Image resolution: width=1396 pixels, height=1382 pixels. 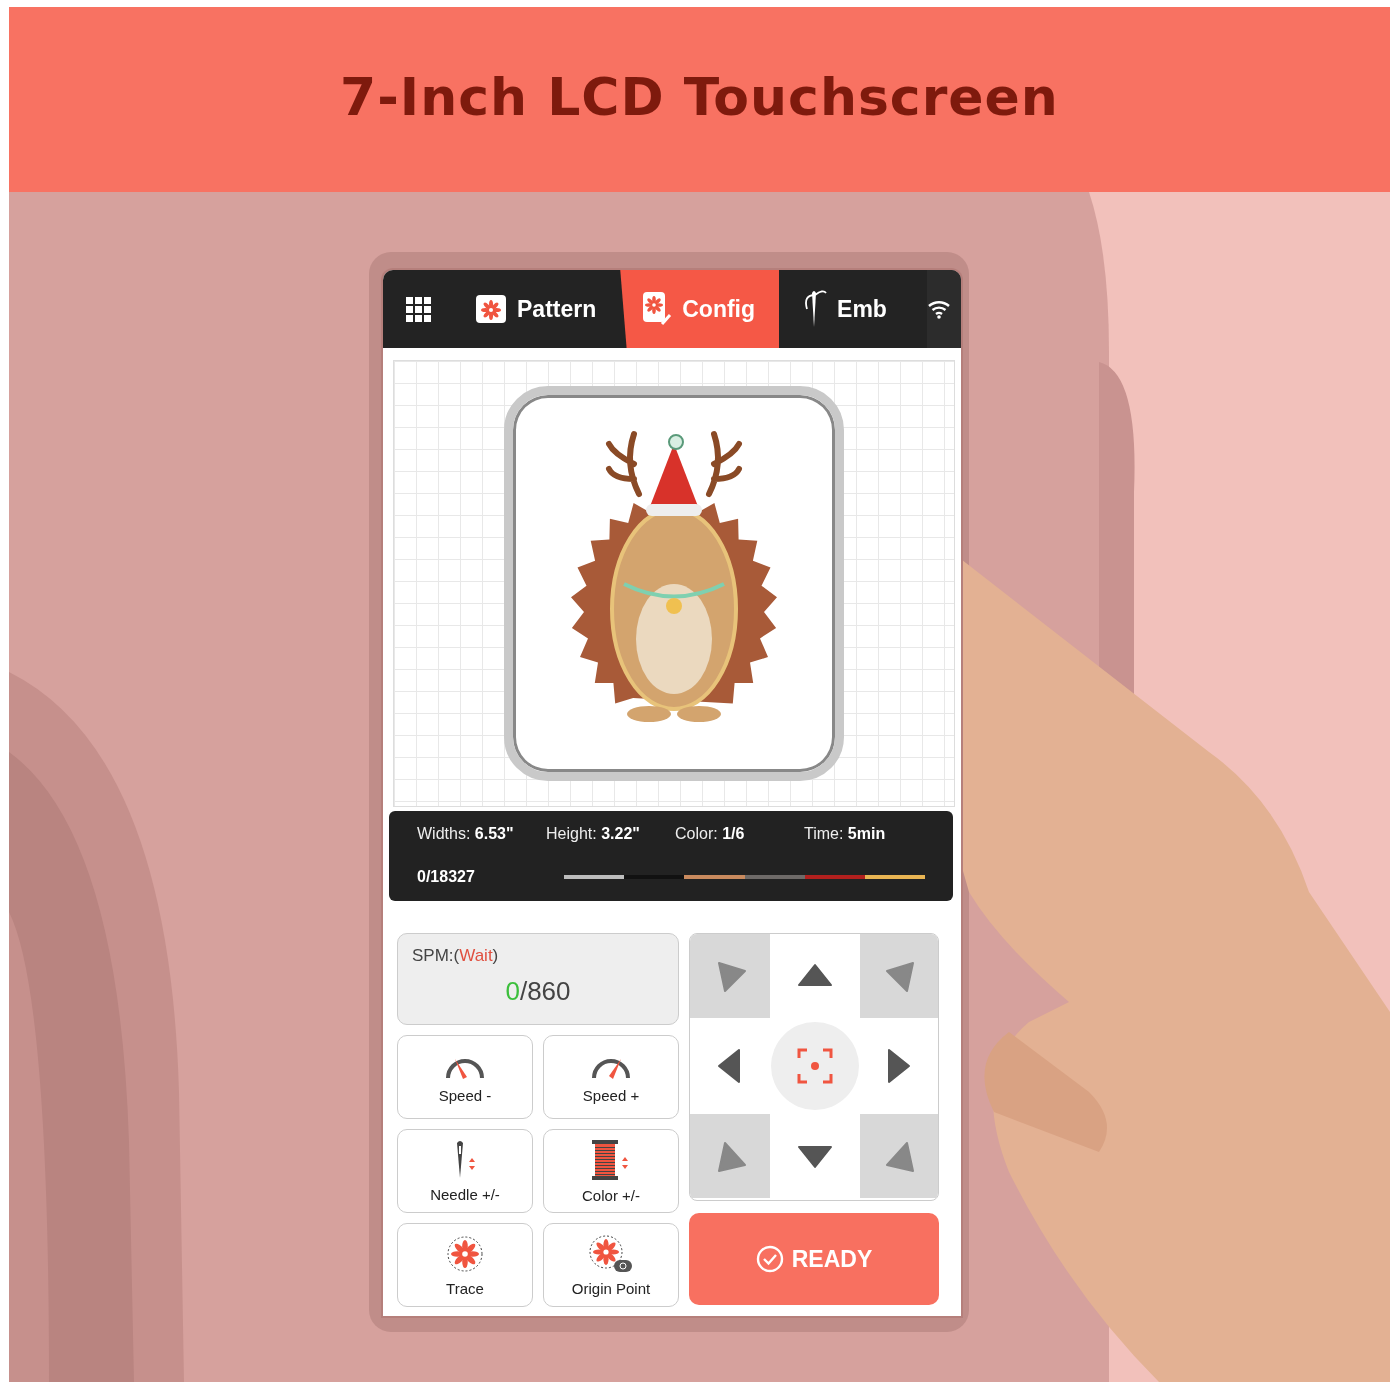 What do you see at coordinates (446, 877) in the screenshot?
I see `stitch-count: 0/18327` at bounding box center [446, 877].